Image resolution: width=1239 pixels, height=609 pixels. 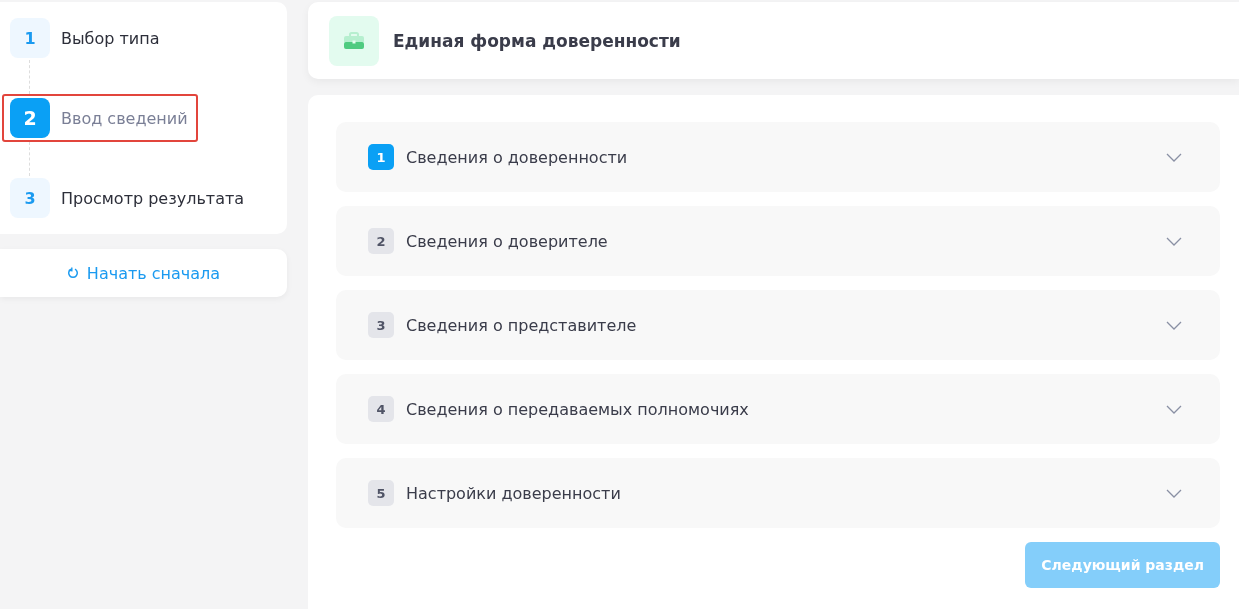 I want to click on form-title: Единая форма доверенности, so click(x=537, y=40).